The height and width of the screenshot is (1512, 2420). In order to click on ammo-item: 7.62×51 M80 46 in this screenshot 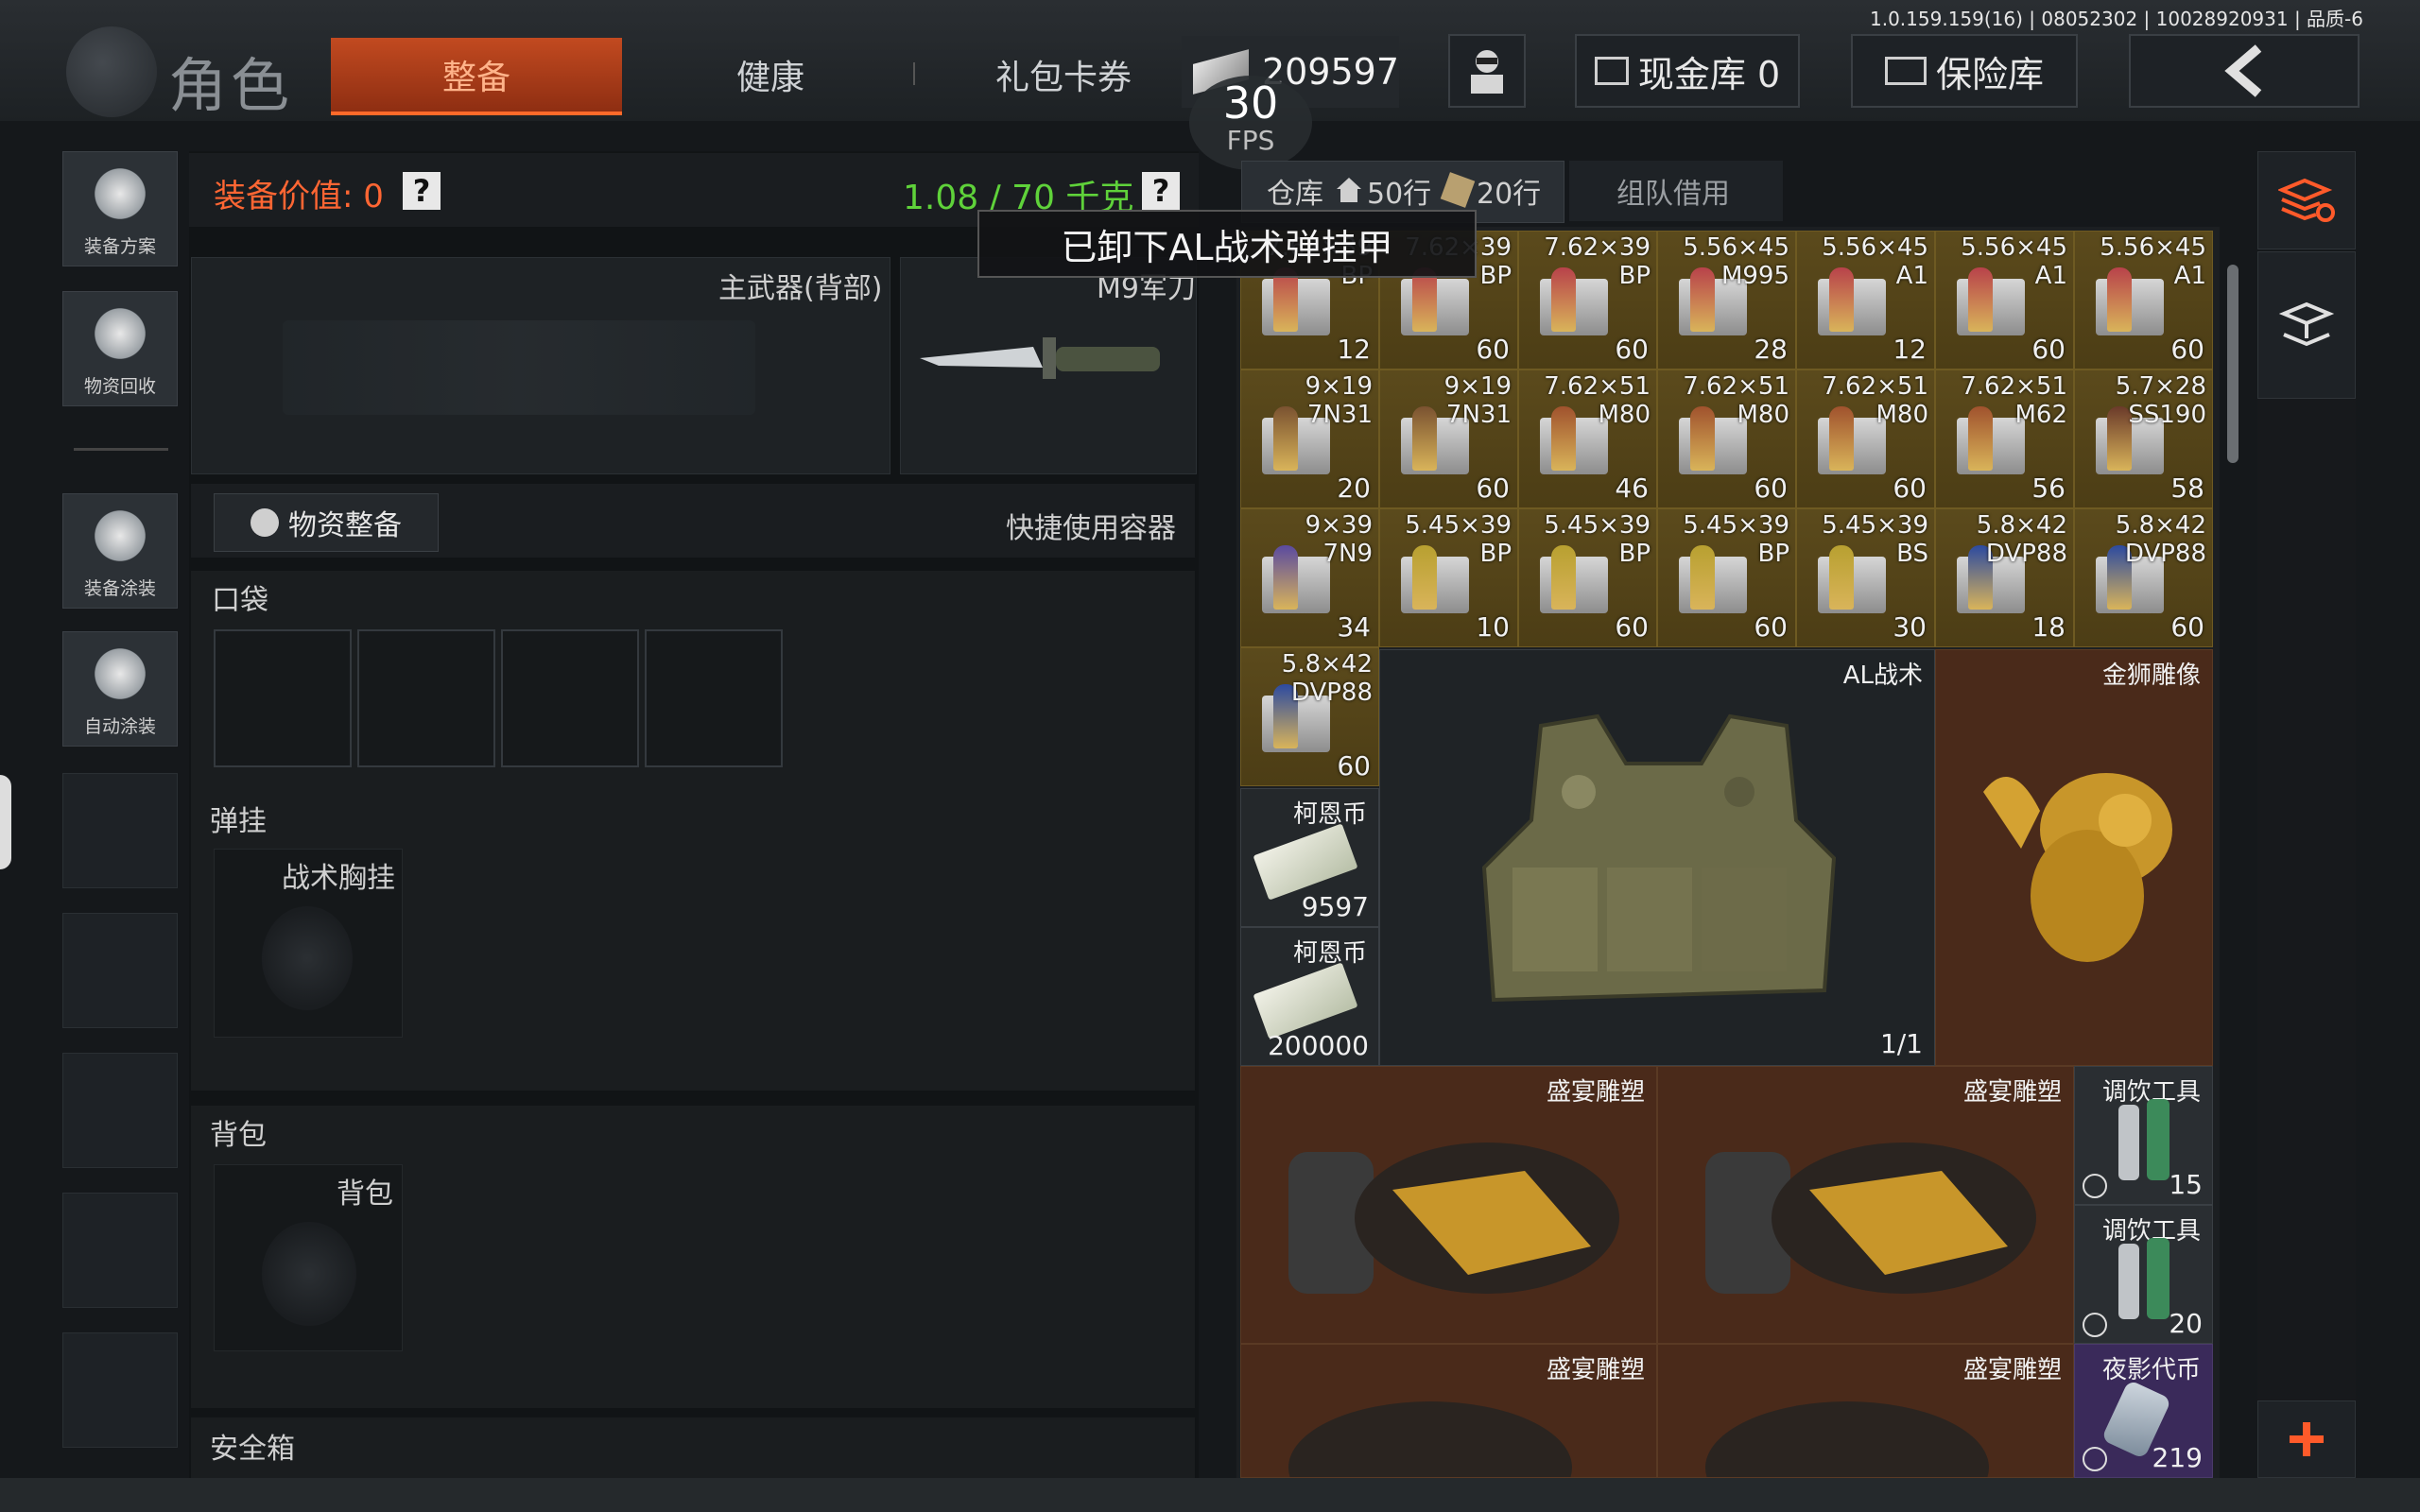, I will do `click(1587, 438)`.